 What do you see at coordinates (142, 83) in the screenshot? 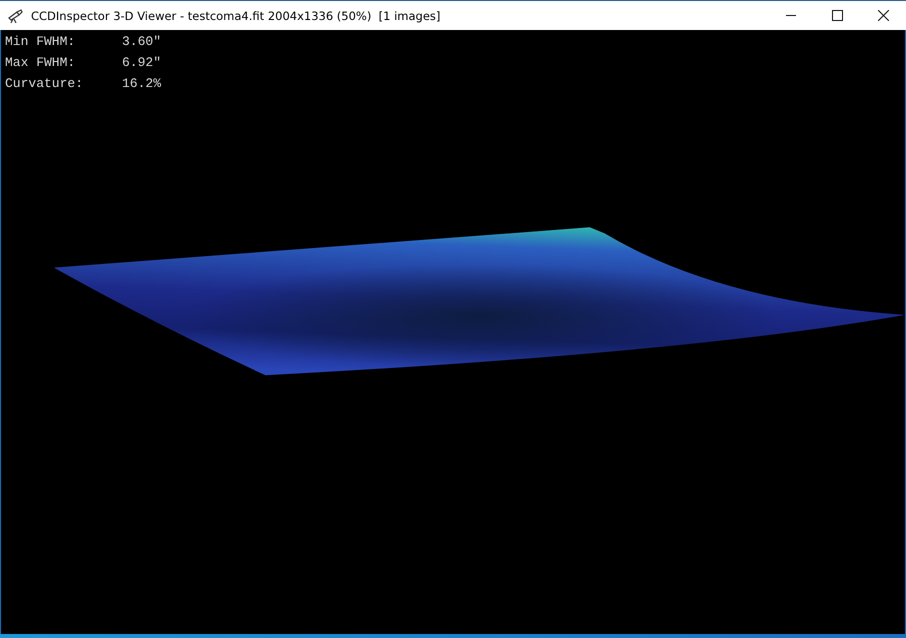
I see `stat-value: 16.2%` at bounding box center [142, 83].